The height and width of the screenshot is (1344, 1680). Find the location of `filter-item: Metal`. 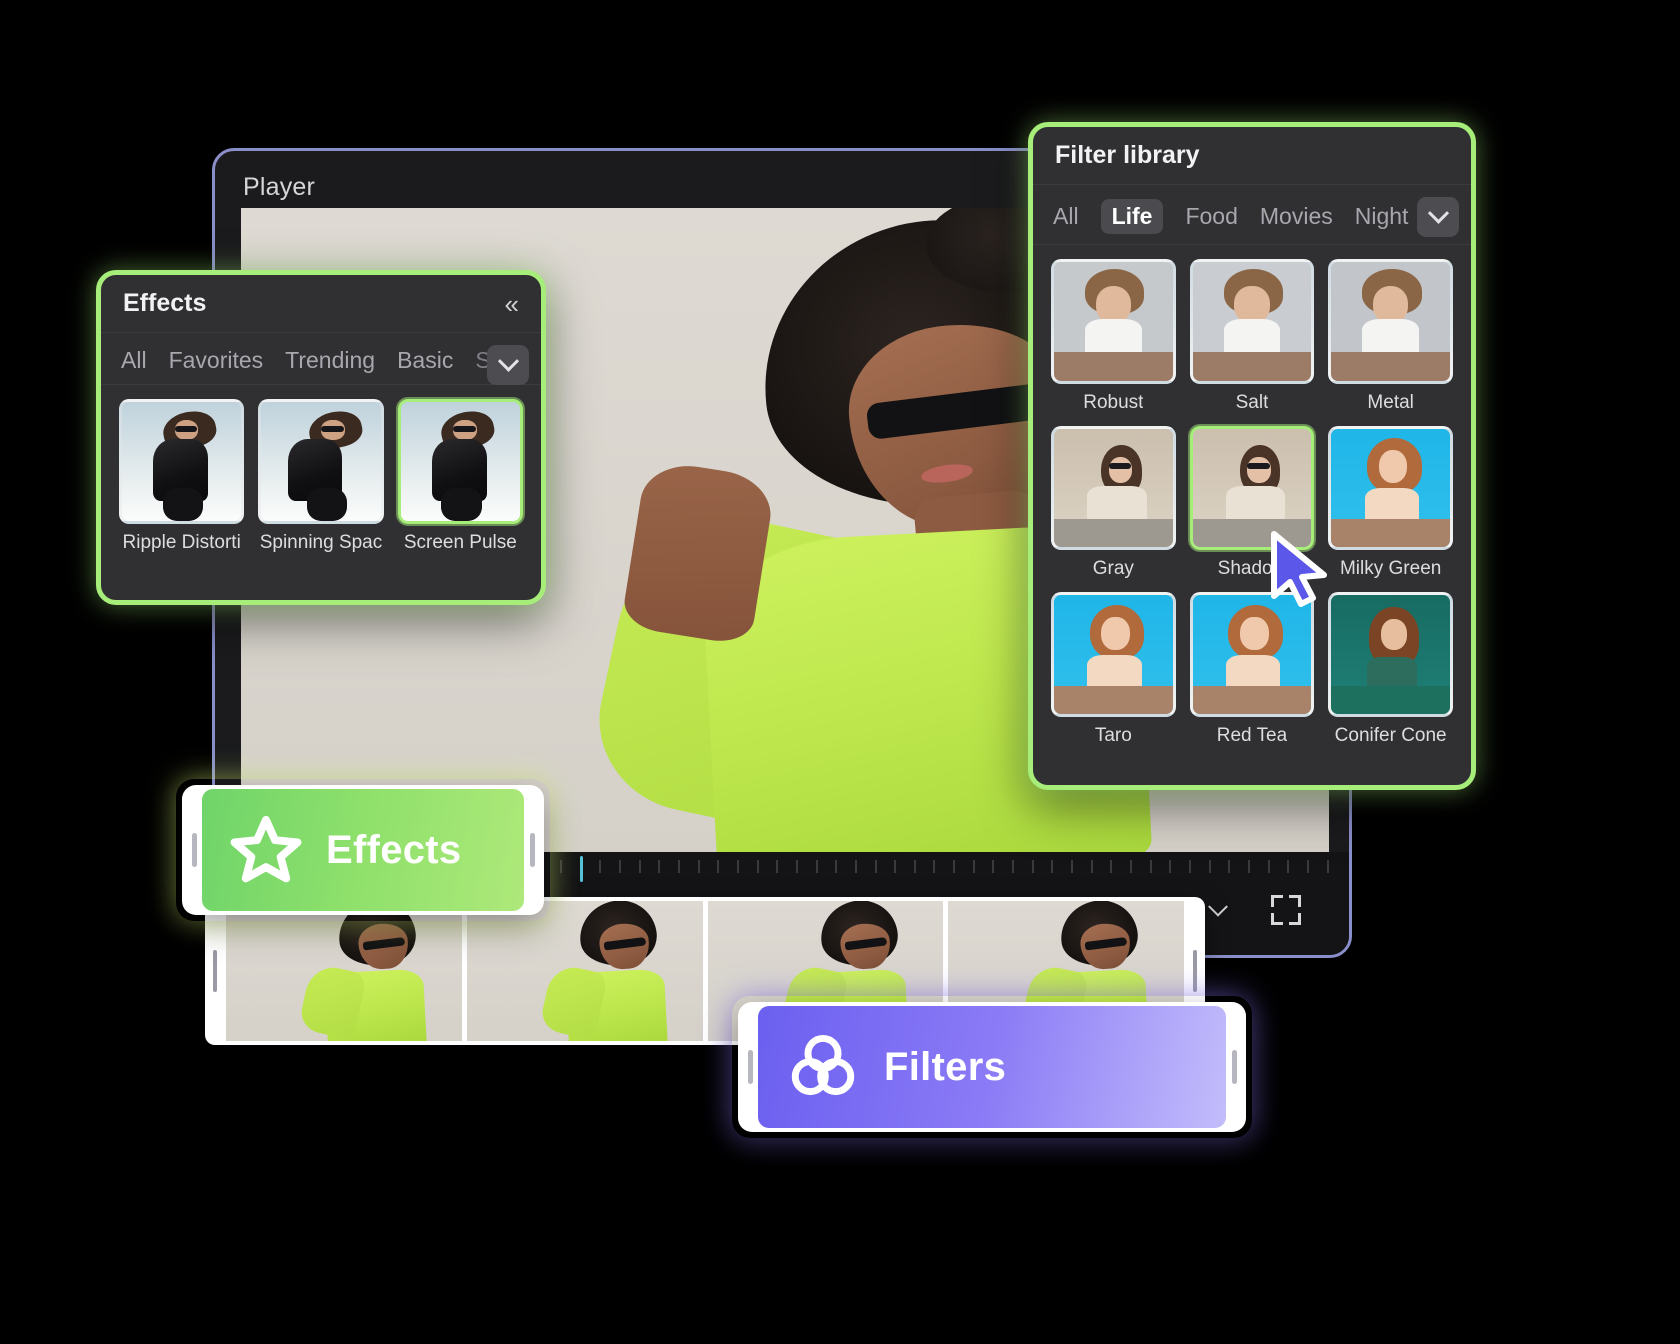

filter-item: Metal is located at coordinates (1390, 336).